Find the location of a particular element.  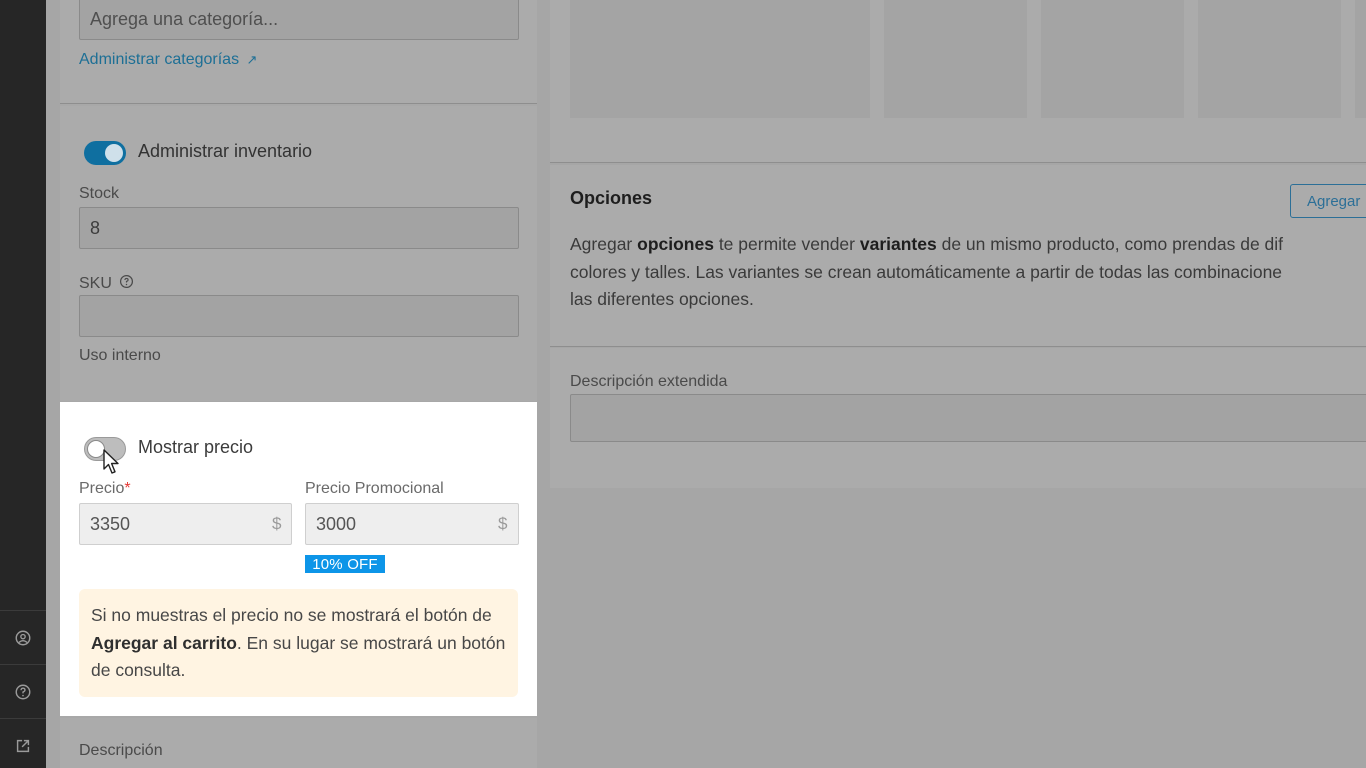

price-currency: $ is located at coordinates (277, 523).